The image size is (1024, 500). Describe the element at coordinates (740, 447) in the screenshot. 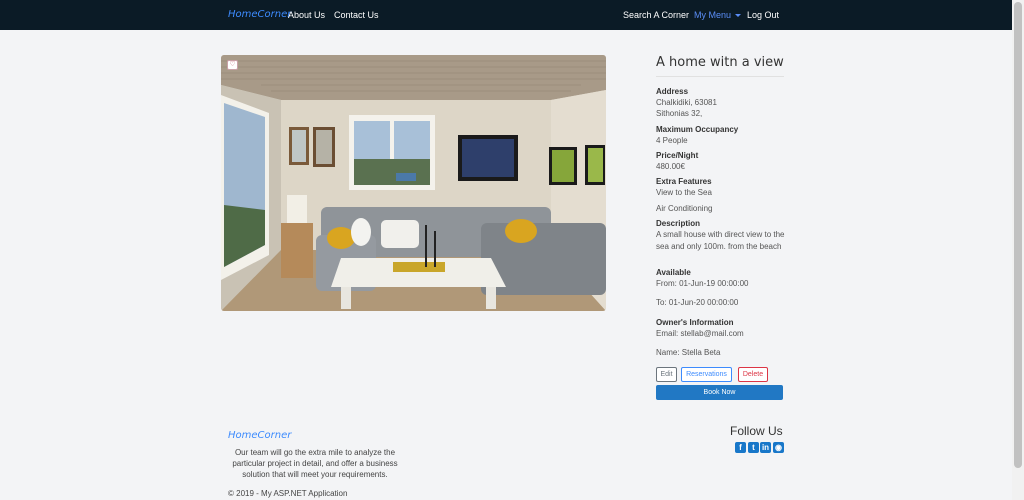

I see `facebook-icon: f` at that location.